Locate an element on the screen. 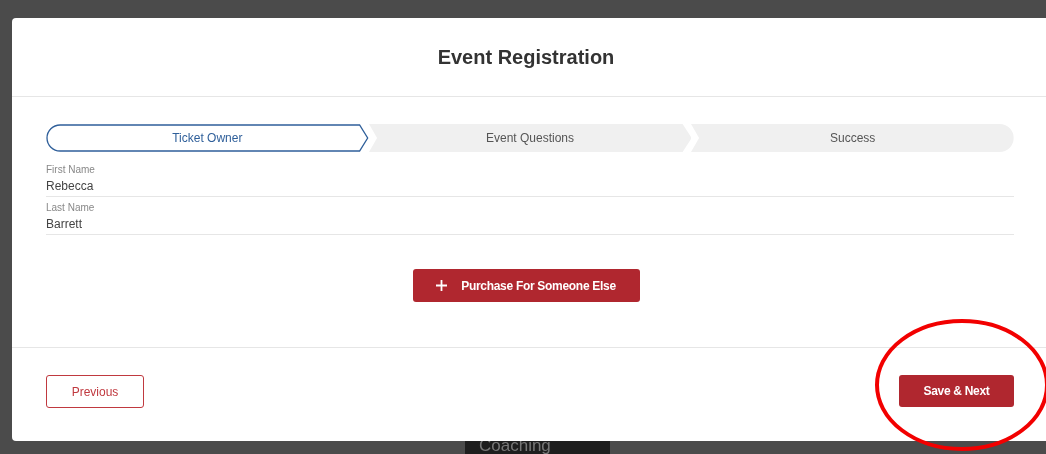 This screenshot has height=454, width=1046. dialog-title: Event Registration is located at coordinates (526, 57).